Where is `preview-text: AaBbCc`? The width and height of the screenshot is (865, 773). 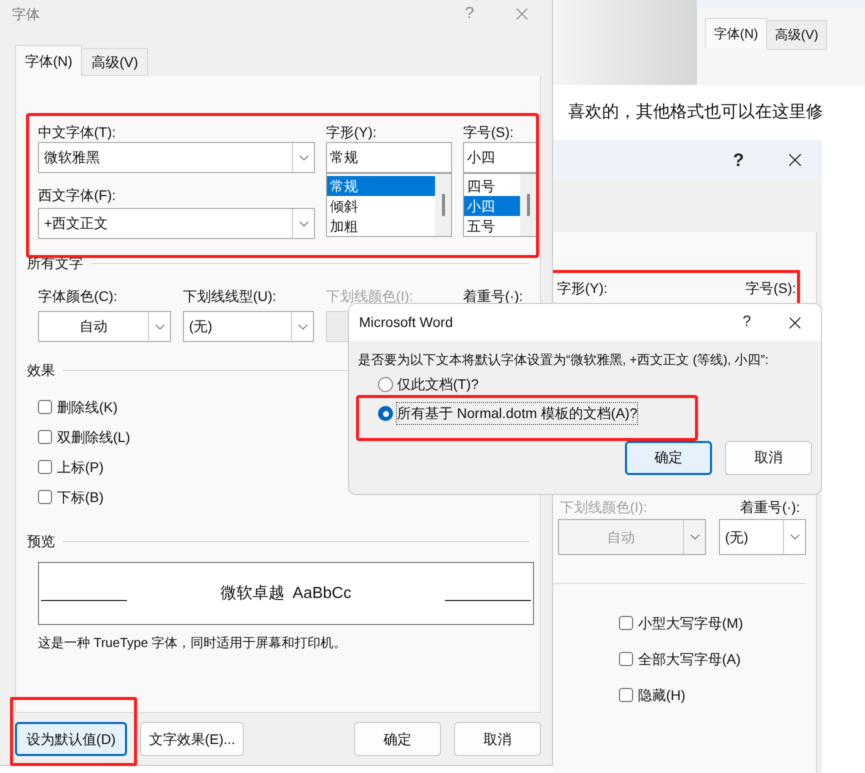
preview-text: AaBbCc is located at coordinates (322, 594).